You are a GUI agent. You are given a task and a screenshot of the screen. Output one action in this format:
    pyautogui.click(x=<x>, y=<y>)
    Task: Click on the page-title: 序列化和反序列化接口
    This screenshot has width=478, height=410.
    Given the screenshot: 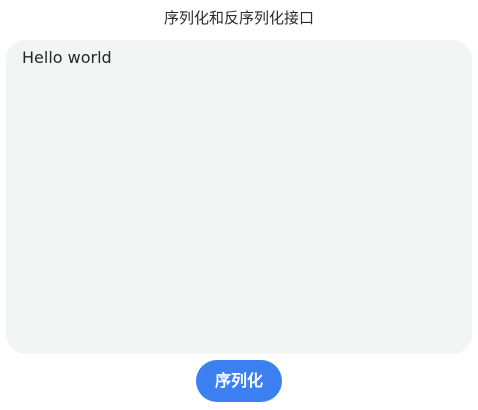 What is the action you would take?
    pyautogui.click(x=238, y=18)
    